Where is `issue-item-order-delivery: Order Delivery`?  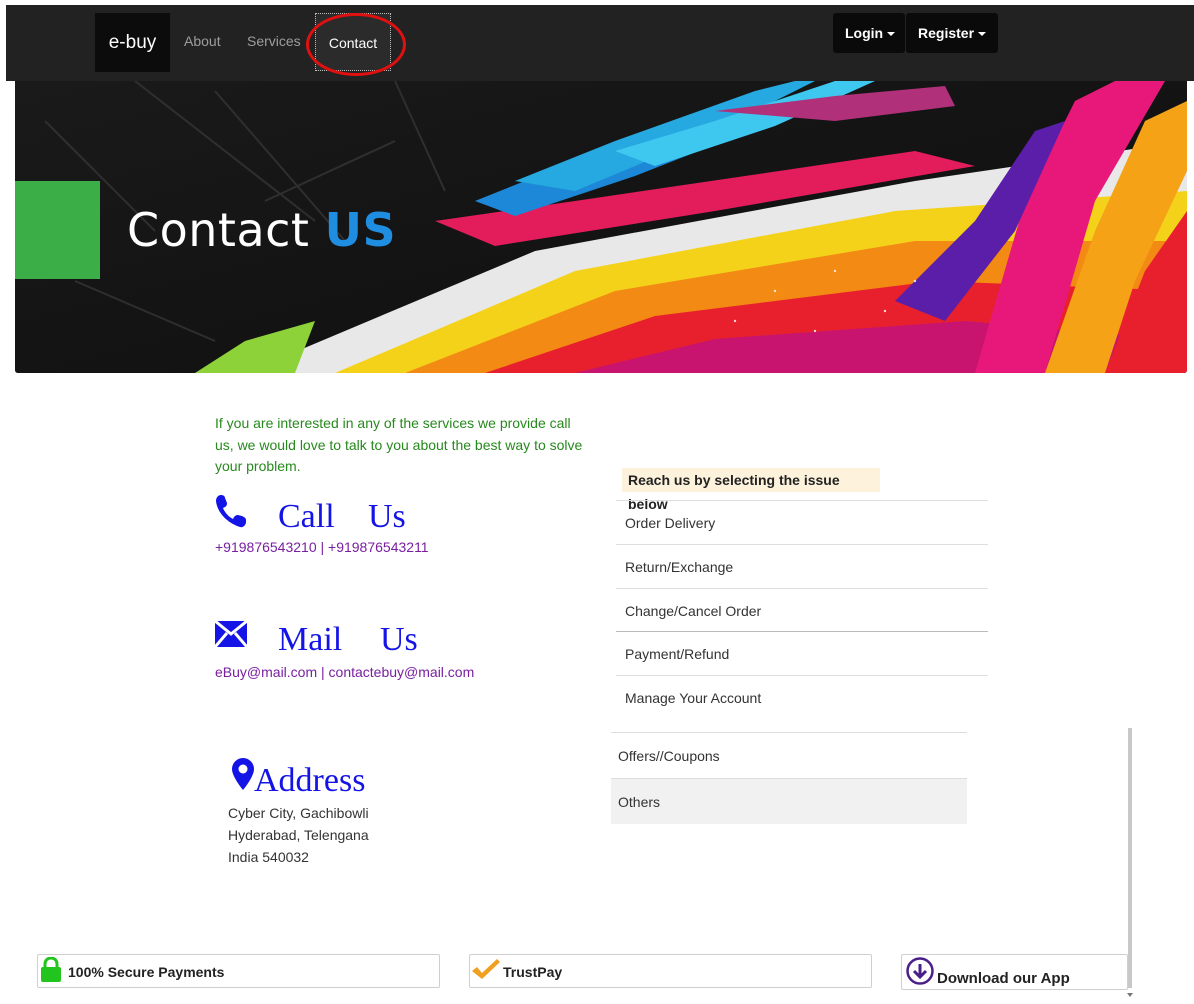 issue-item-order-delivery: Order Delivery is located at coordinates (802, 522).